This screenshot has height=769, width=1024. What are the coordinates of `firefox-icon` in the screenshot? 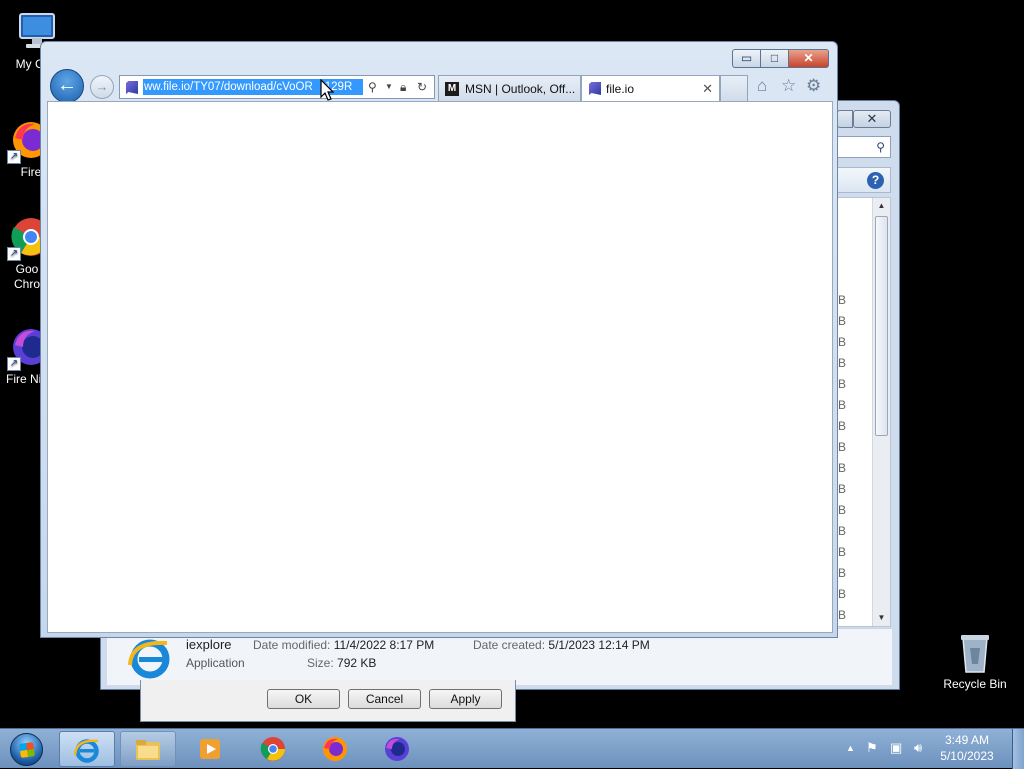 It's located at (335, 749).